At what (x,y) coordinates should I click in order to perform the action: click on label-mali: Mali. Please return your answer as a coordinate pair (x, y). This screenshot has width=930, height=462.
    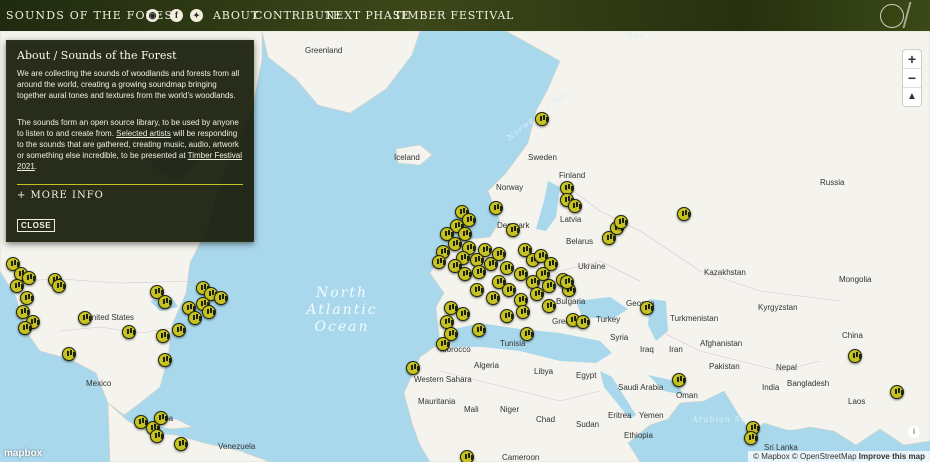
    Looking at the image, I should click on (471, 409).